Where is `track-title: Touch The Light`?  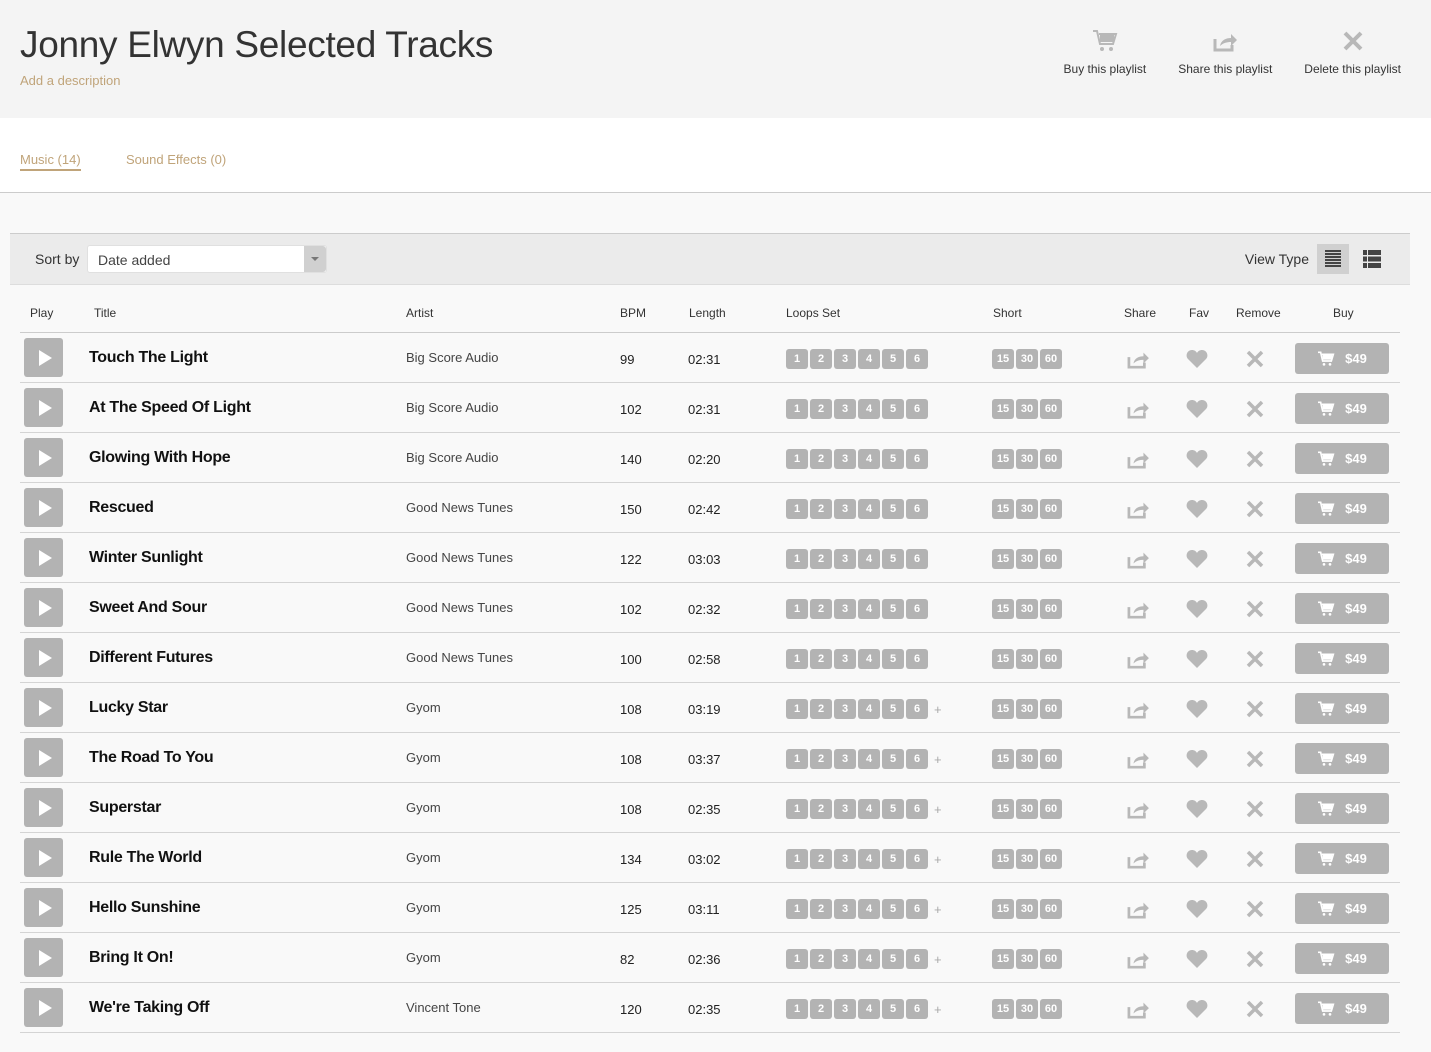 track-title: Touch The Light is located at coordinates (148, 358).